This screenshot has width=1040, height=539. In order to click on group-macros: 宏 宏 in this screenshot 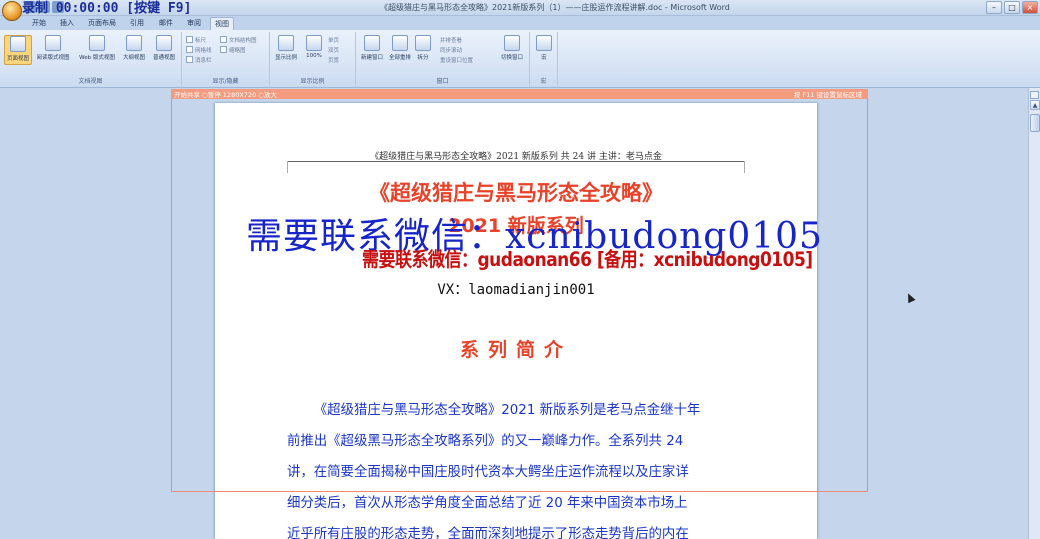, I will do `click(544, 59)`.